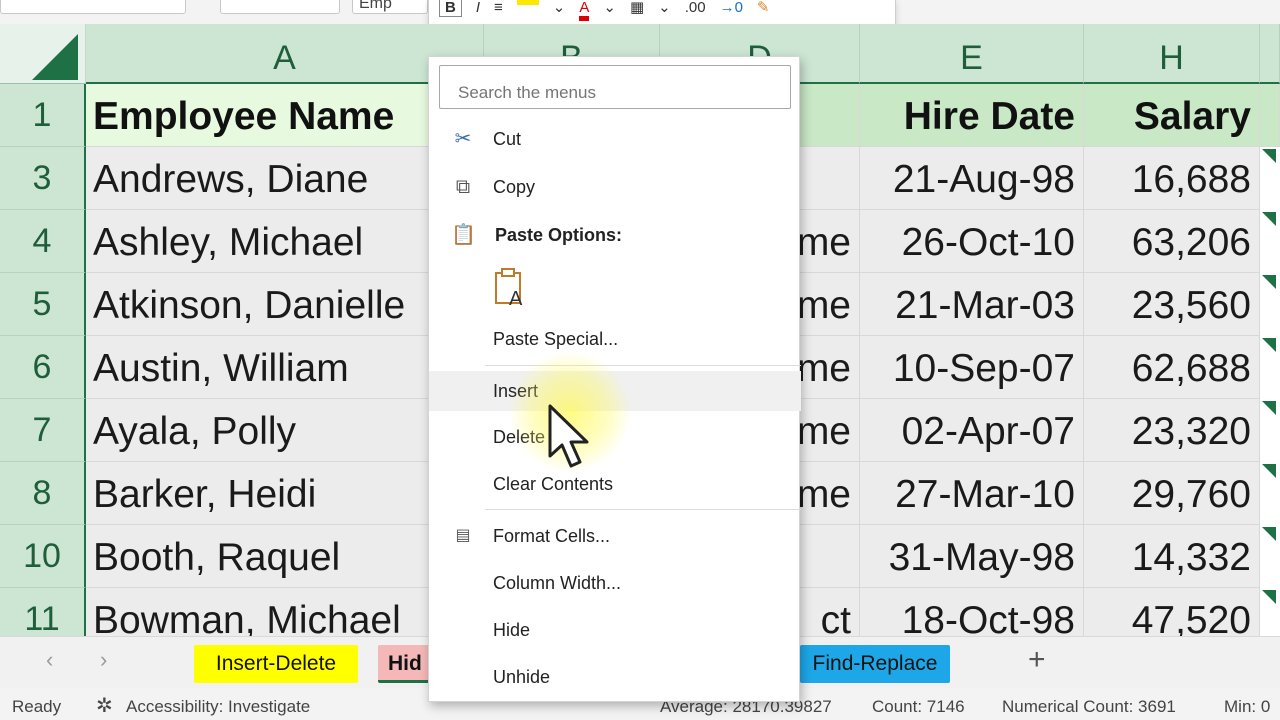 The width and height of the screenshot is (1280, 720). What do you see at coordinates (285, 54) in the screenshot?
I see `column-header-a: A` at bounding box center [285, 54].